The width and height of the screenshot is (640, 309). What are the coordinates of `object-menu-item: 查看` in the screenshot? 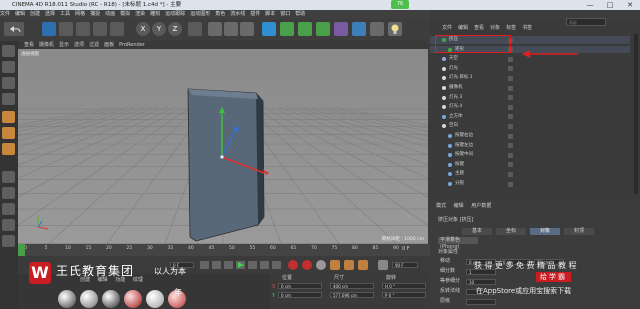 It's located at (479, 28).